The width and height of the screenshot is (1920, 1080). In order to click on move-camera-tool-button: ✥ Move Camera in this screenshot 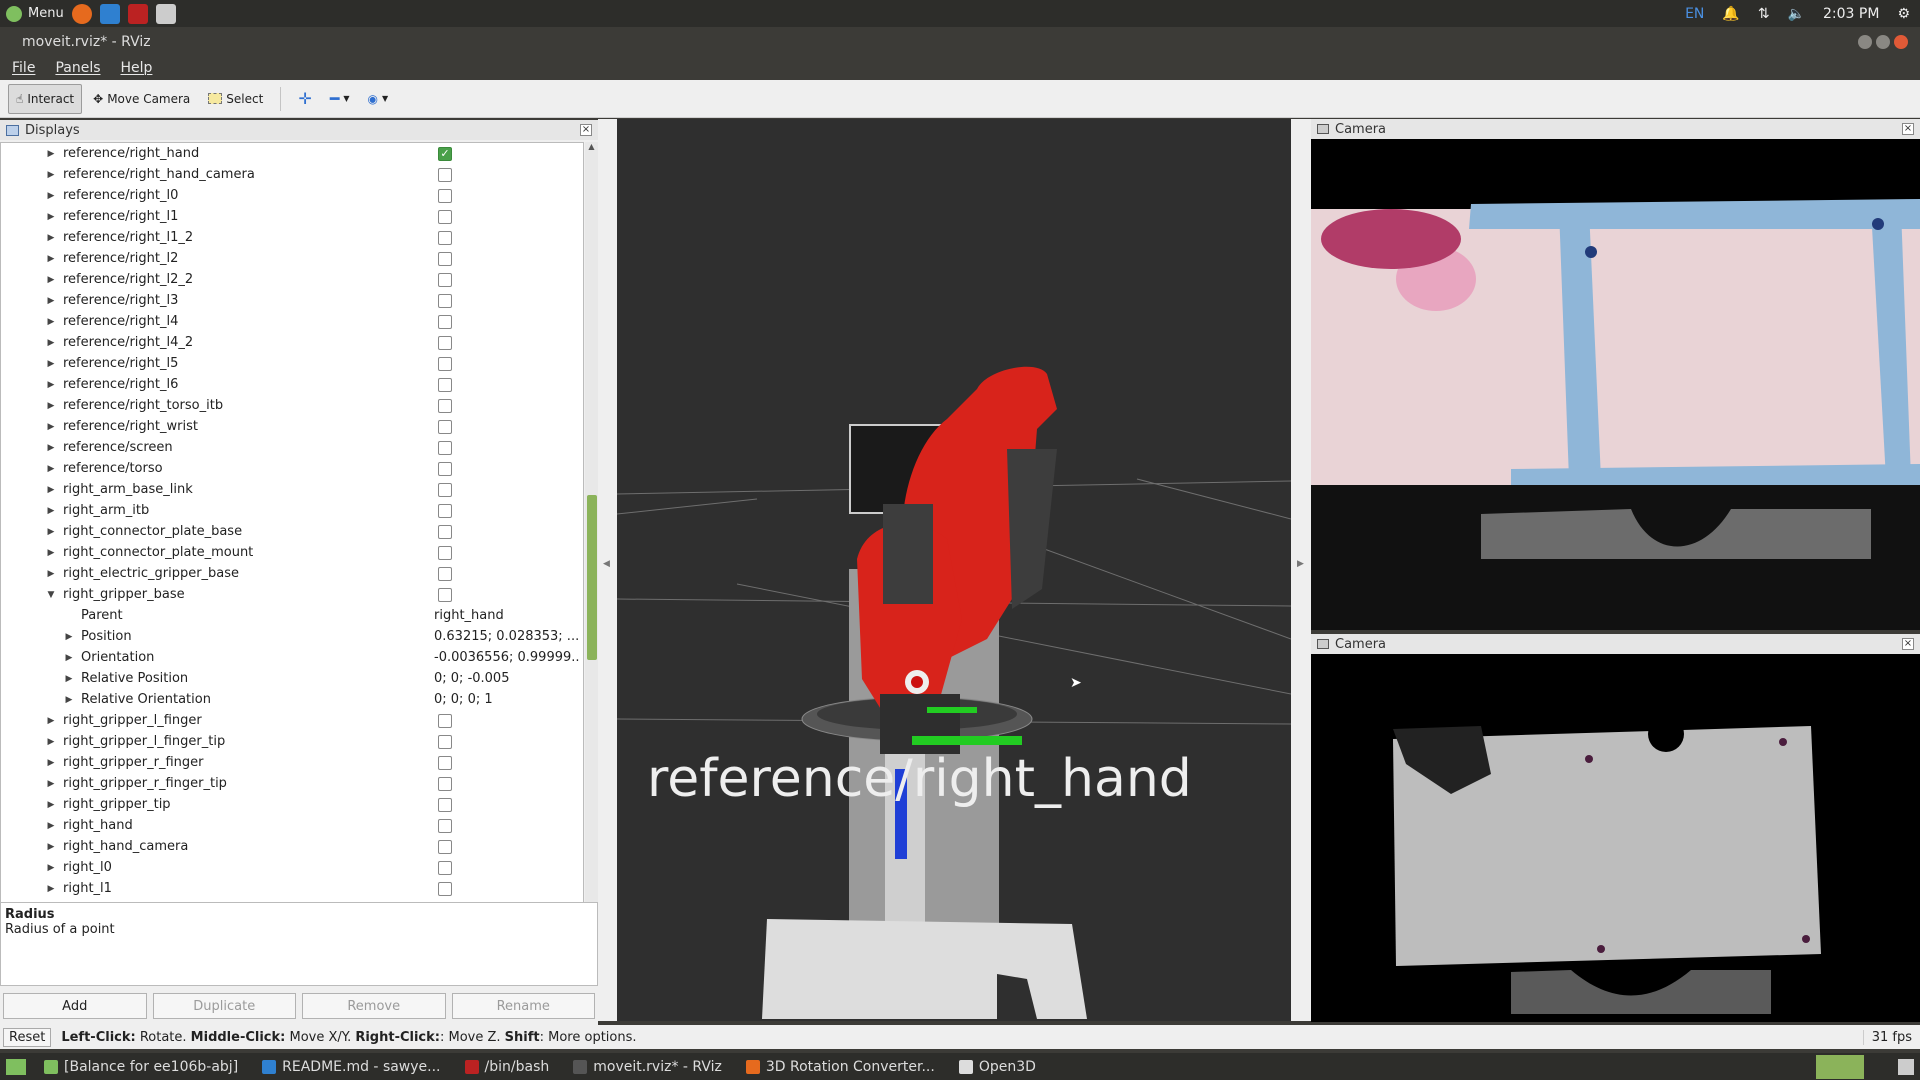, I will do `click(141, 99)`.